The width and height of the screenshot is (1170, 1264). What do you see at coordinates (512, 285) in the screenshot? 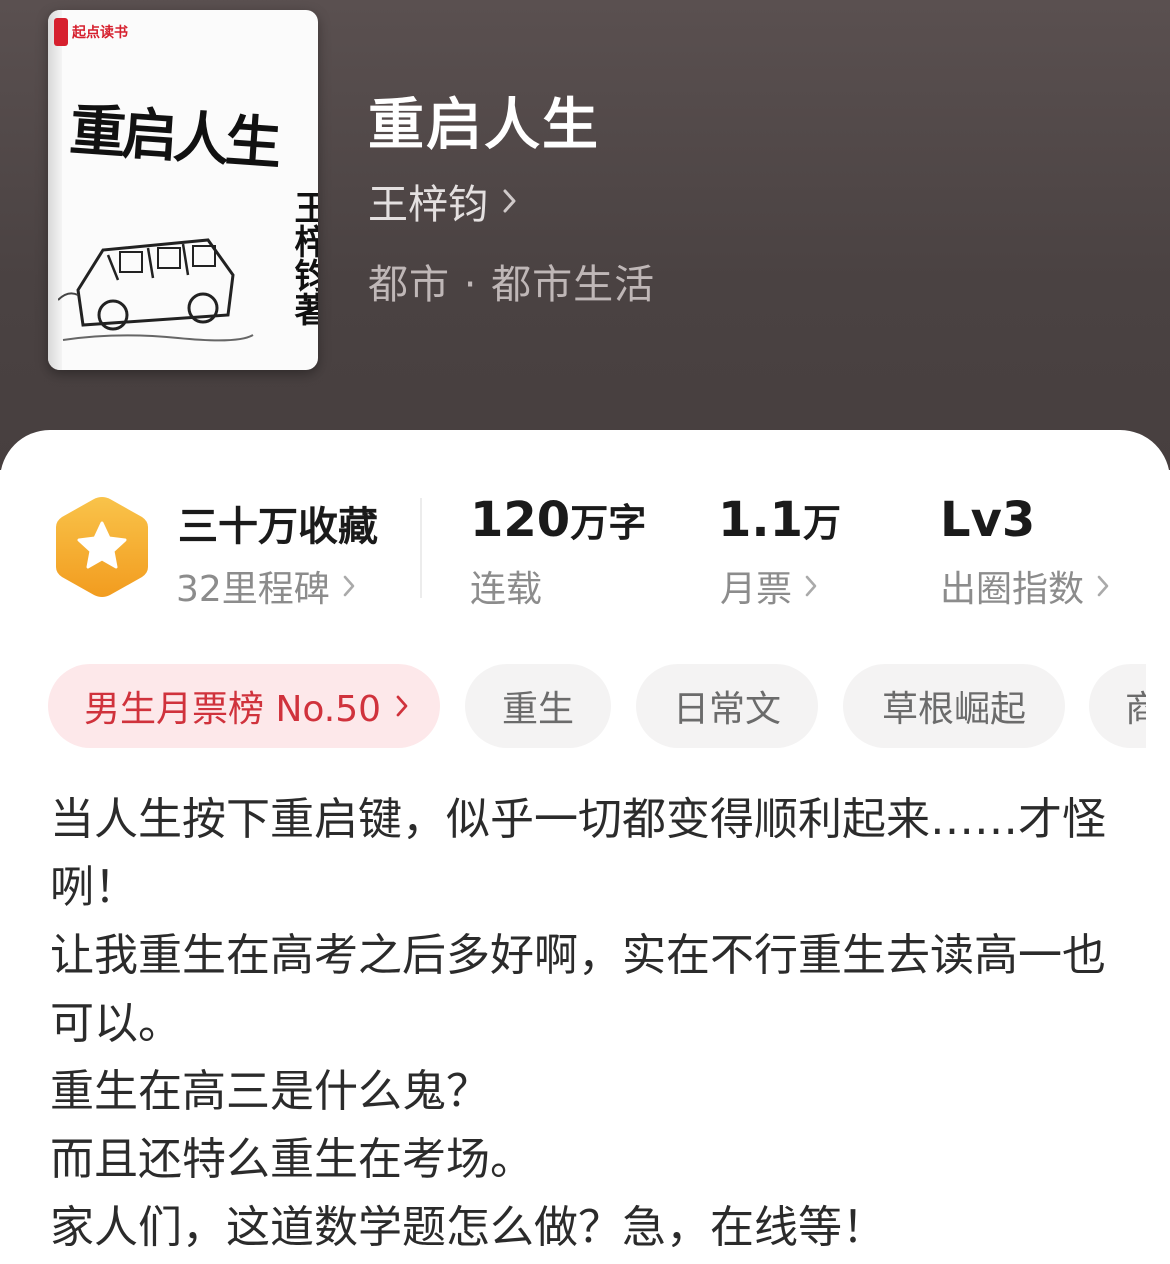
I see `book-genre: 都市 · 都市生活` at bounding box center [512, 285].